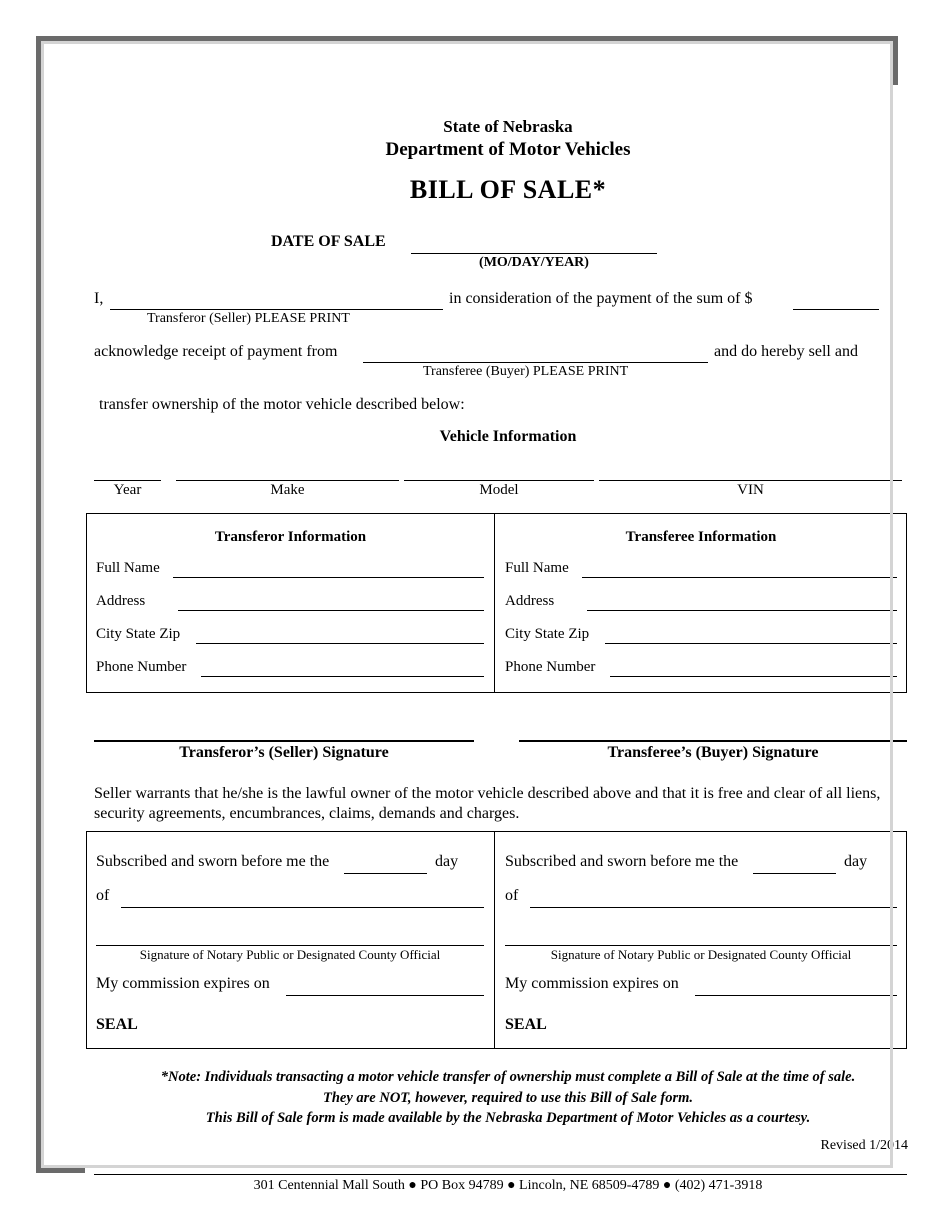 The image size is (934, 1209). Describe the element at coordinates (592, 983) in the screenshot. I see `notary-right-commission-label: My commission expires on` at that location.